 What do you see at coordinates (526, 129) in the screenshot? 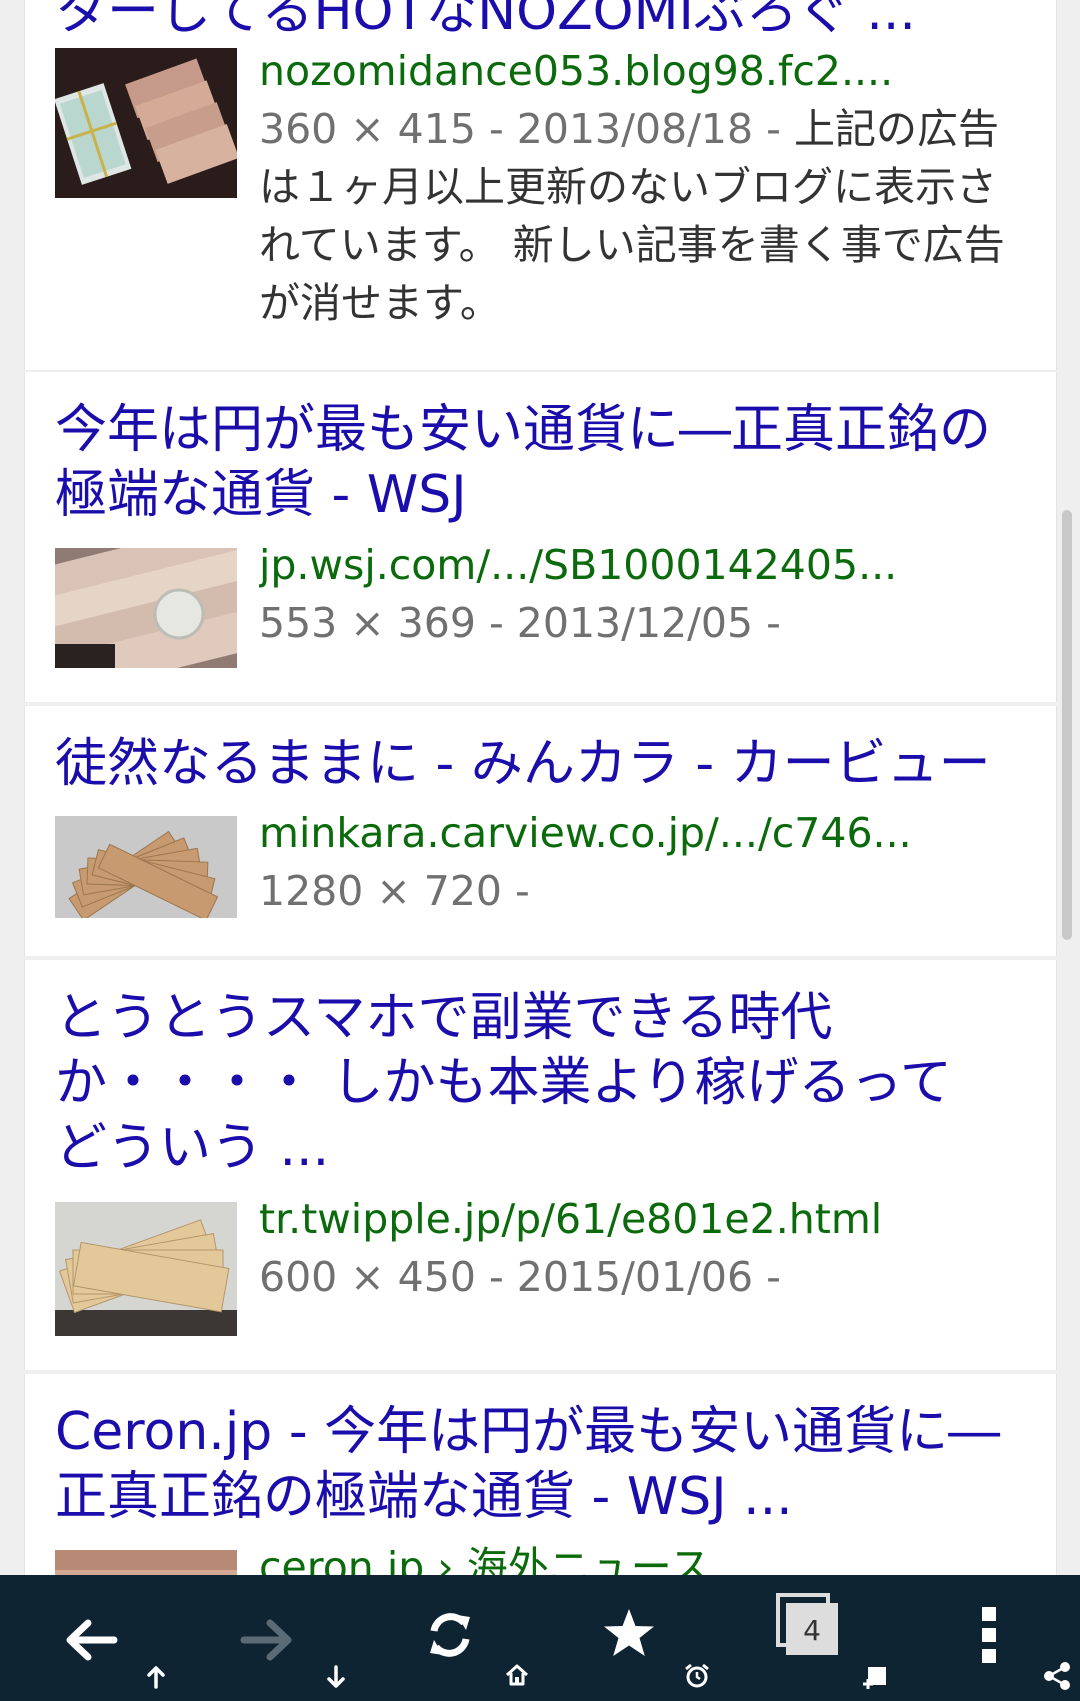
I see `result-dimensions-date: 360 × 415 - 2013/08/18 -` at bounding box center [526, 129].